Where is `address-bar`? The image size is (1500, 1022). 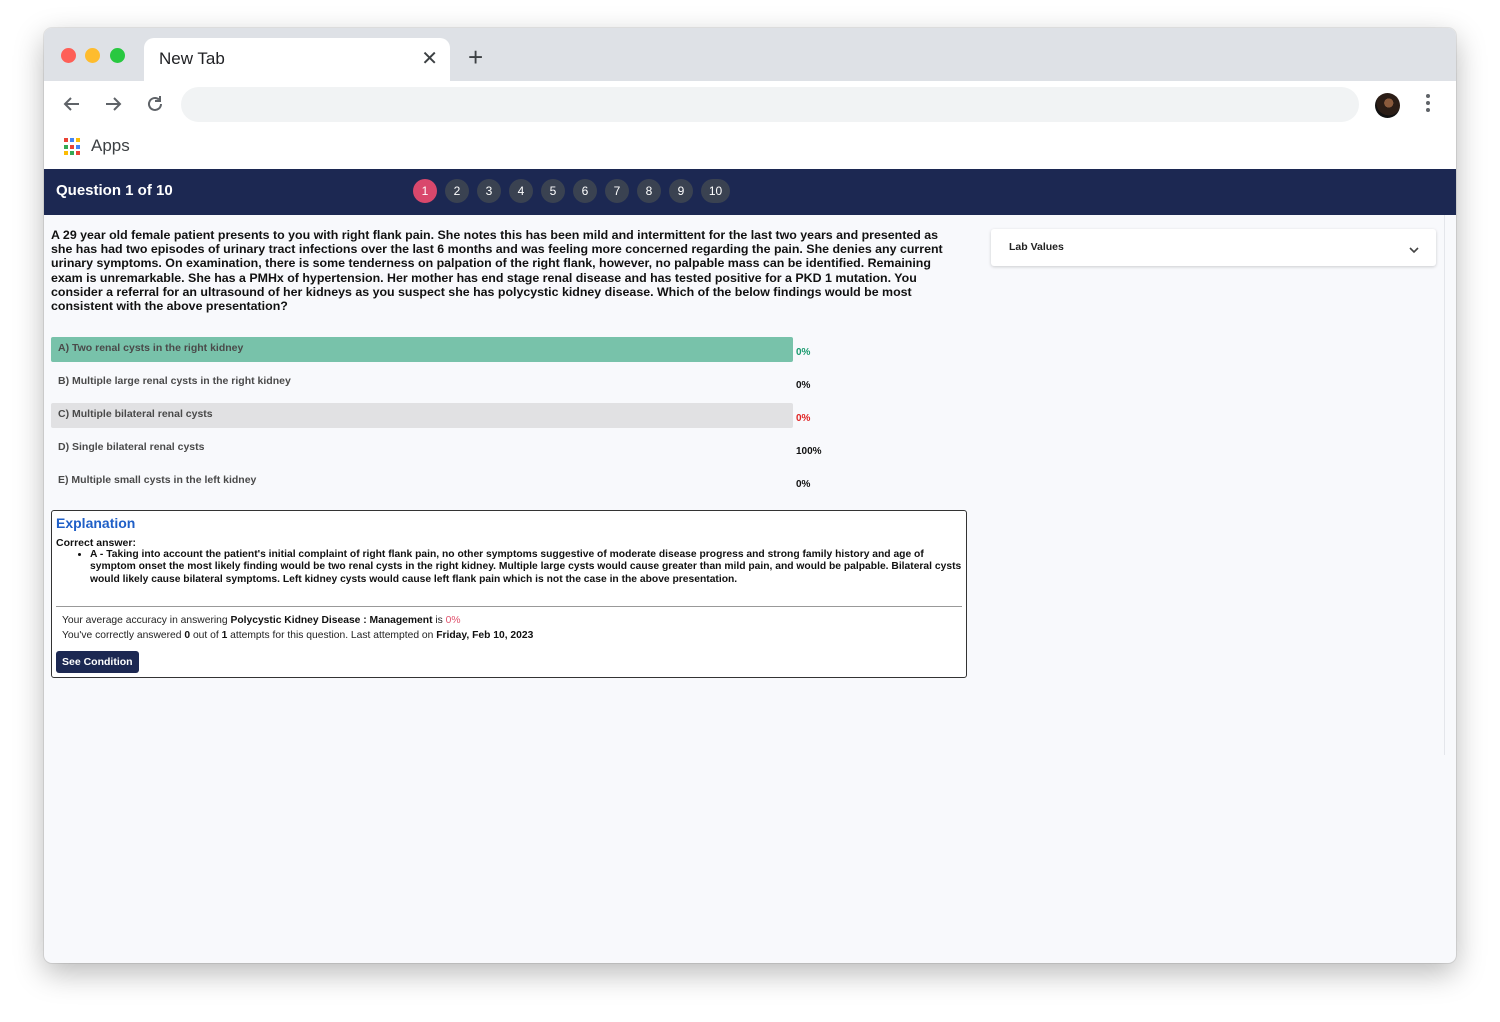
address-bar is located at coordinates (770, 104).